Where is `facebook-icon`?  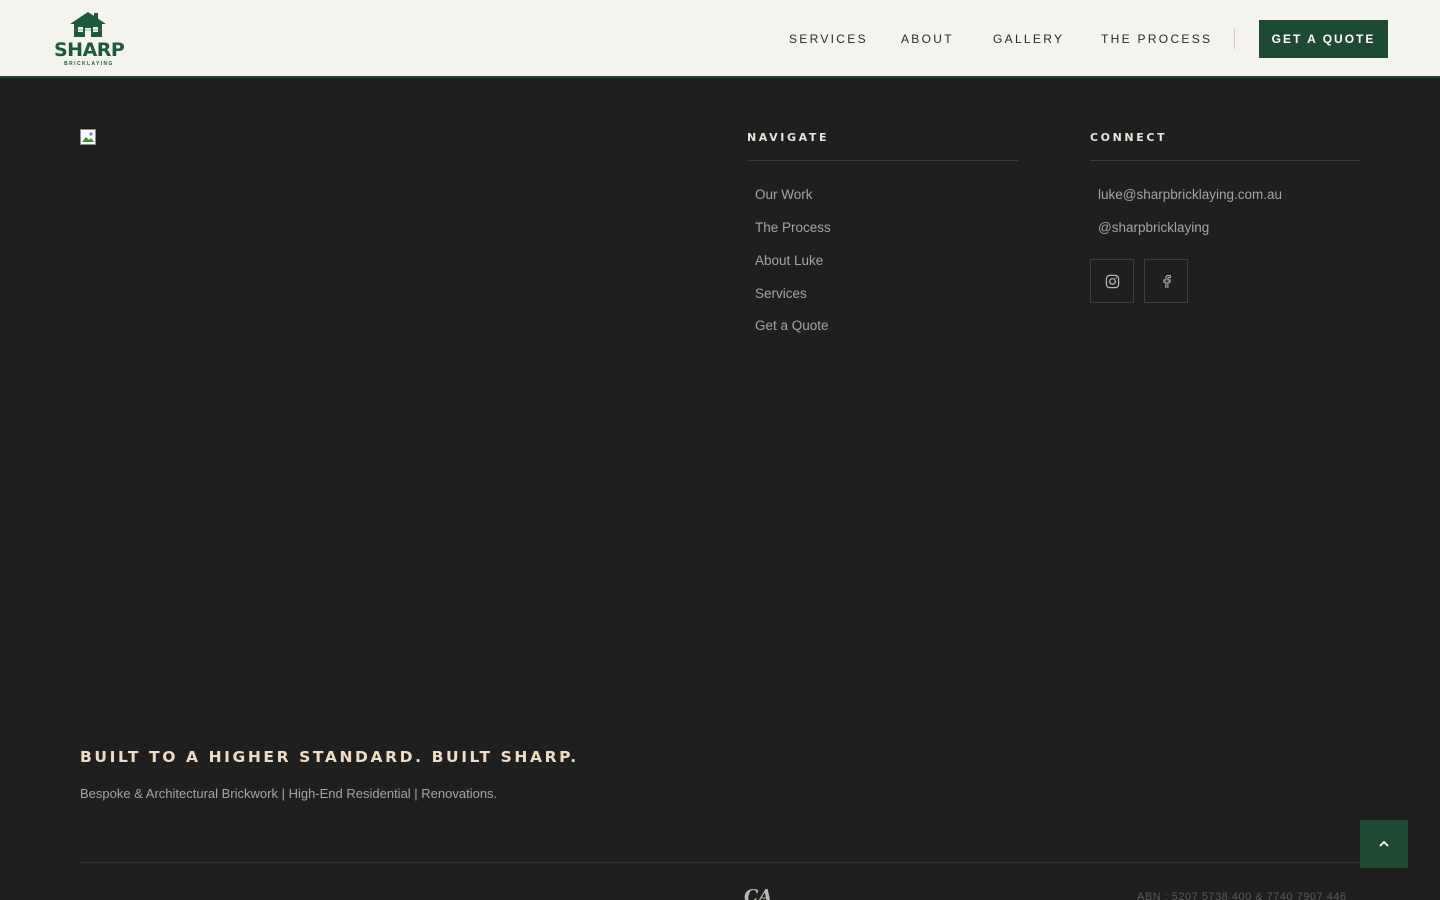 facebook-icon is located at coordinates (1166, 281).